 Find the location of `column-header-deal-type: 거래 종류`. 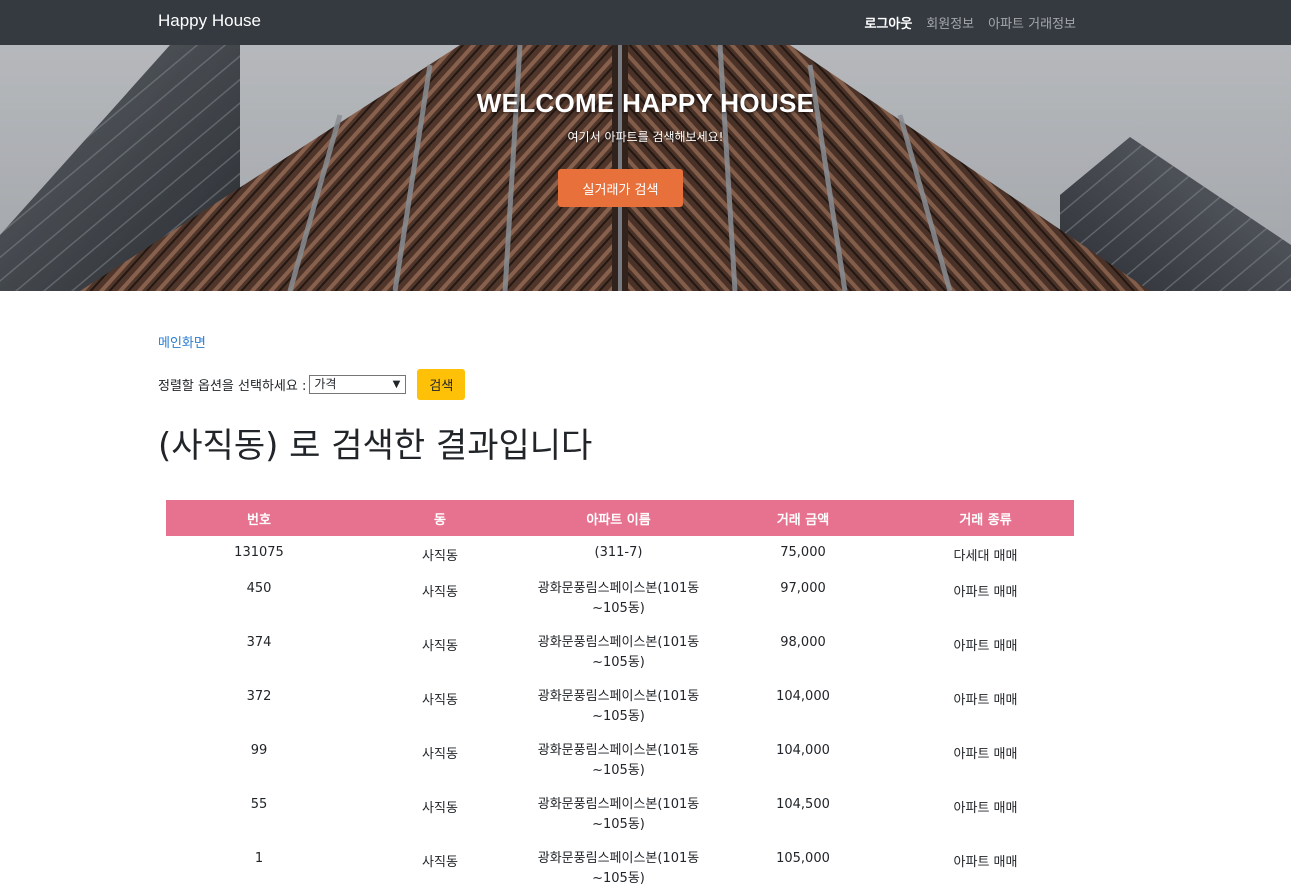

column-header-deal-type: 거래 종류 is located at coordinates (985, 518).